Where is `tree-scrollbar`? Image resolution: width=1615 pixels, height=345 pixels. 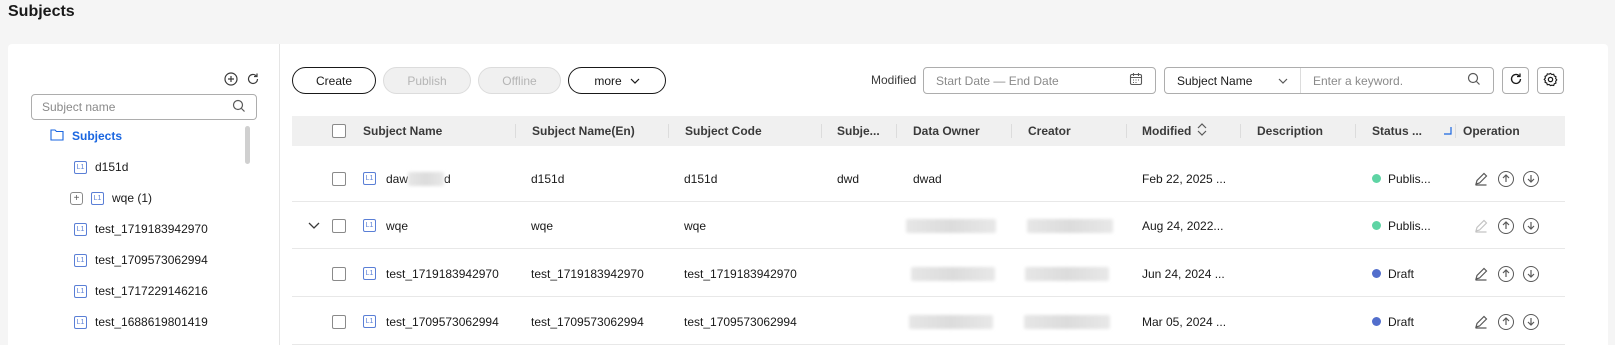 tree-scrollbar is located at coordinates (247, 145).